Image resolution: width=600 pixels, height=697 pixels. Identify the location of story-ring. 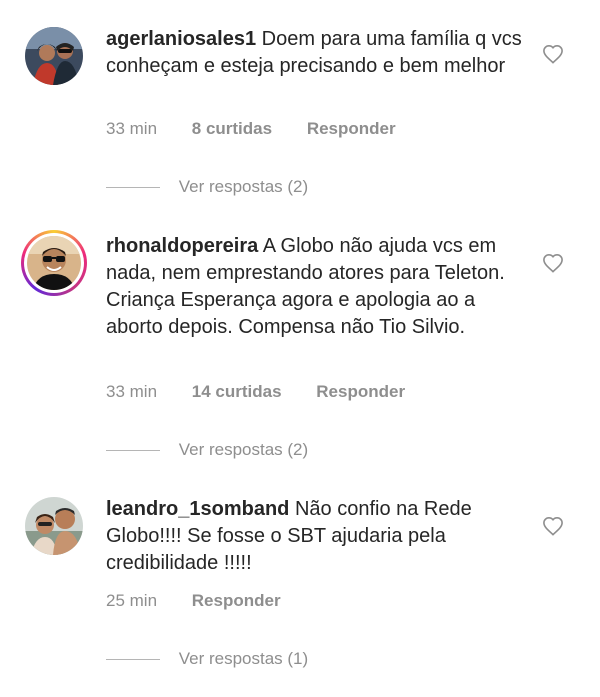
(54, 263).